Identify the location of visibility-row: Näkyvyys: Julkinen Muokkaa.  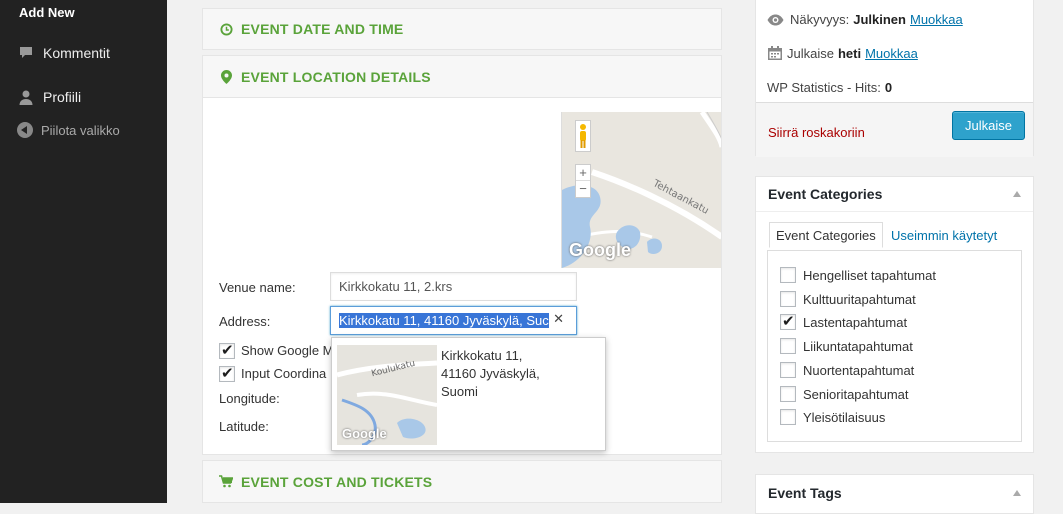
(865, 19).